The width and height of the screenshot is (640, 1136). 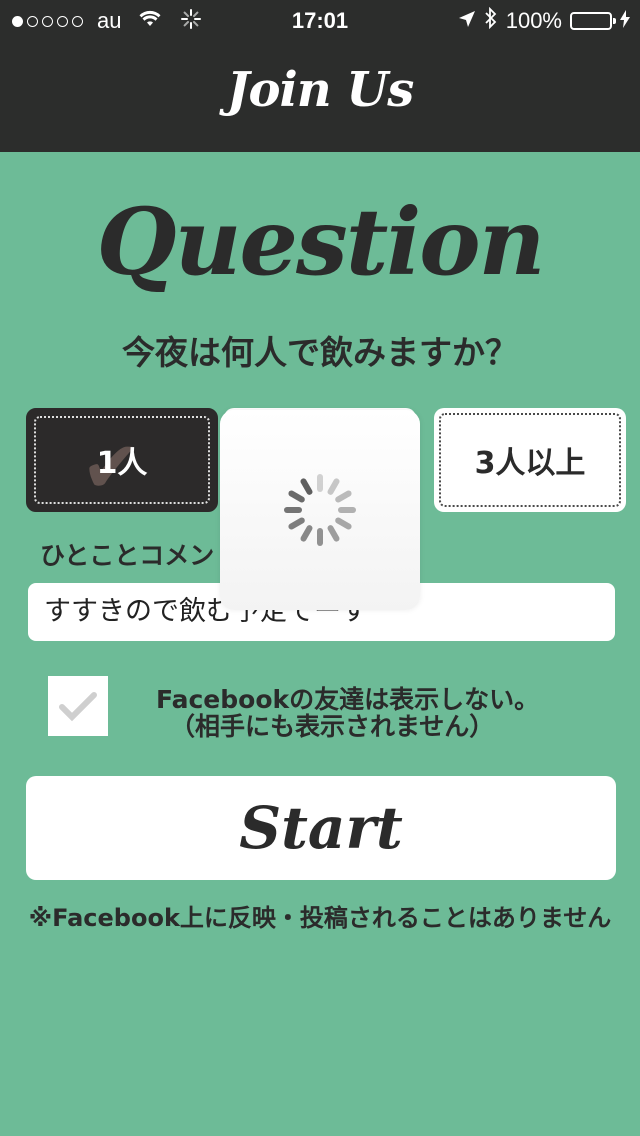 I want to click on option-label: 3人以上, so click(x=530, y=463).